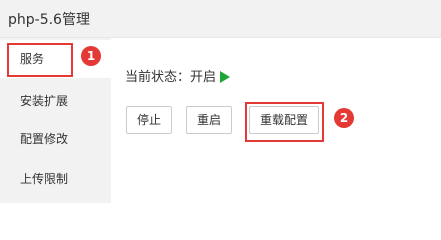 The image size is (441, 240). Describe the element at coordinates (91, 56) in the screenshot. I see `annotation-badge-1: 1` at that location.